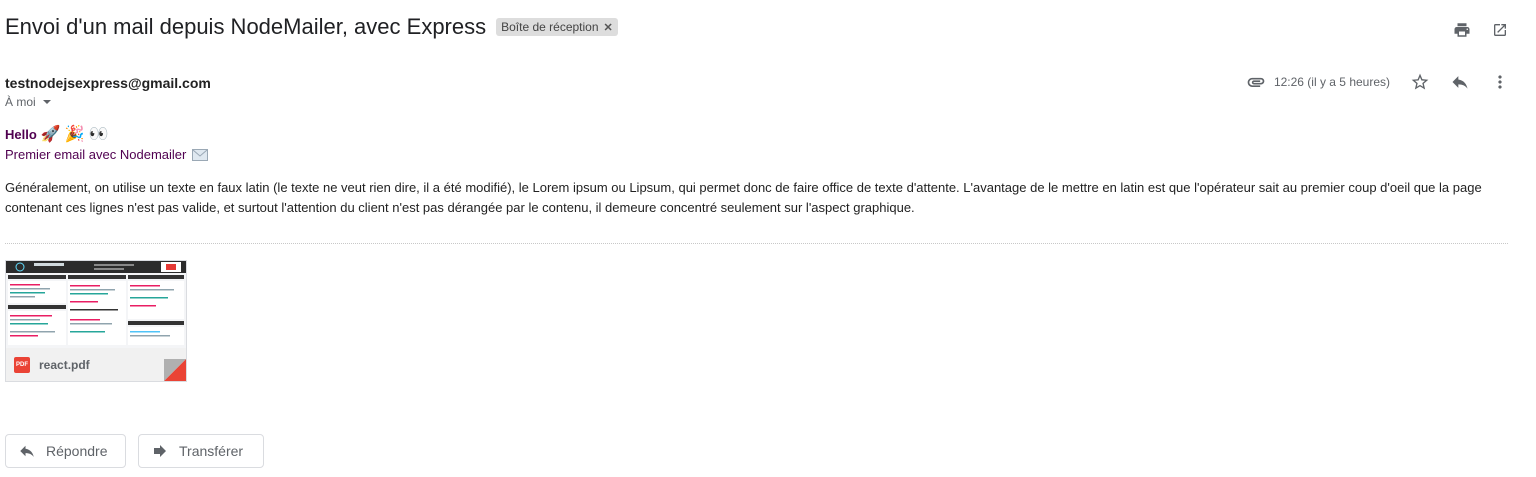  What do you see at coordinates (160, 451) in the screenshot?
I see `forward-arrow-icon` at bounding box center [160, 451].